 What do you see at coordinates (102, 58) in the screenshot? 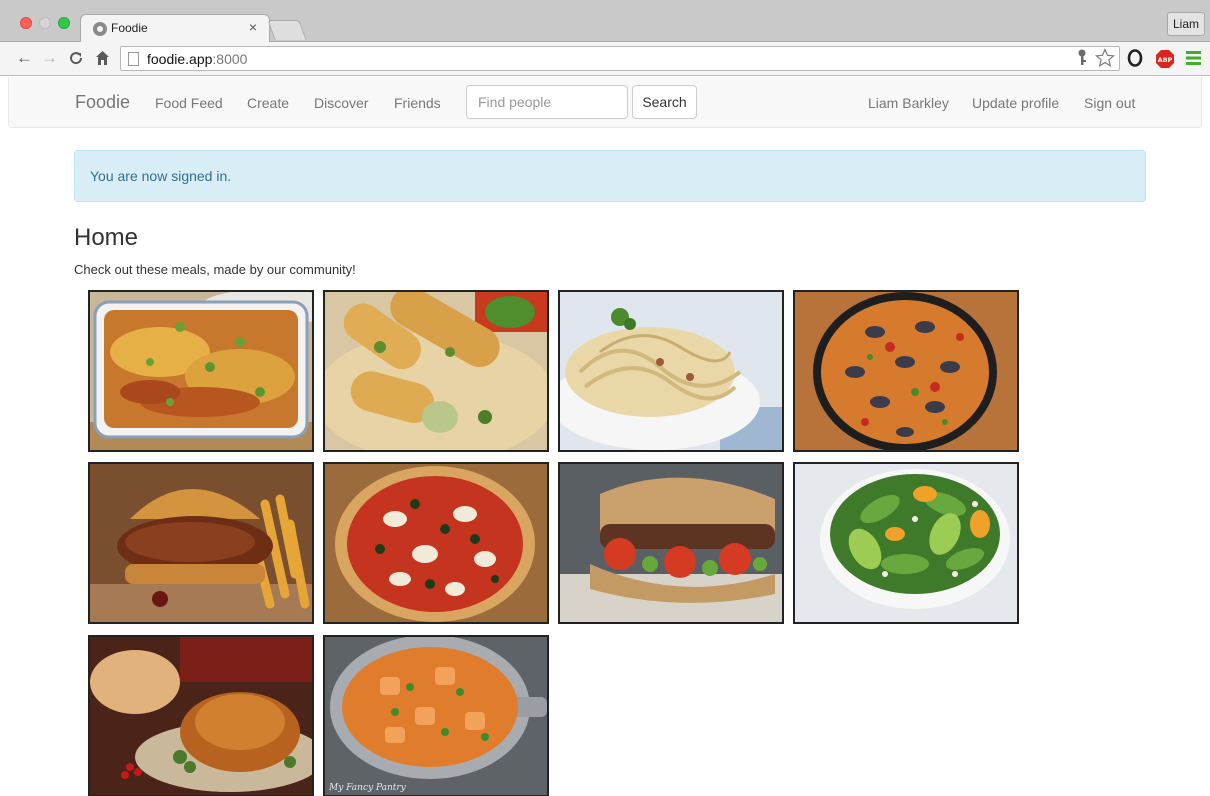
I see `home-icon` at bounding box center [102, 58].